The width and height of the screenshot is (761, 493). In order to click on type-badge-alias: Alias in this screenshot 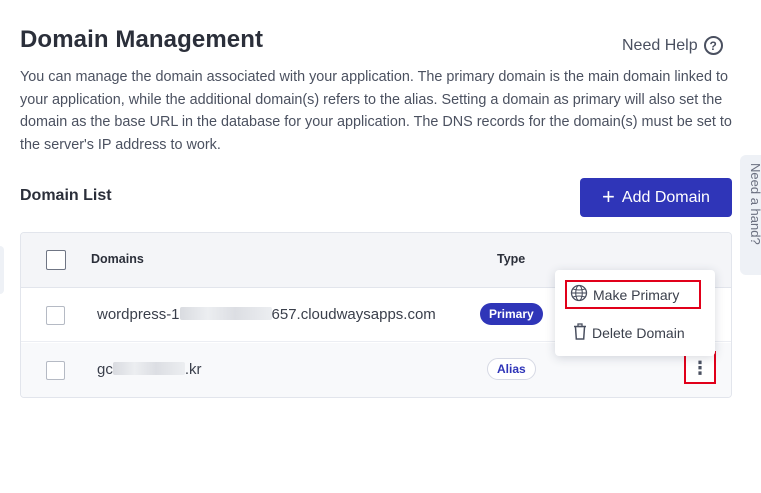, I will do `click(511, 369)`.